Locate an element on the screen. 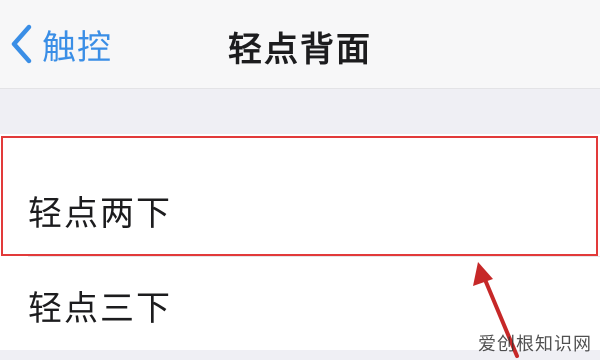 Image resolution: width=600 pixels, height=360 pixels. section-gap is located at coordinates (300, 111).